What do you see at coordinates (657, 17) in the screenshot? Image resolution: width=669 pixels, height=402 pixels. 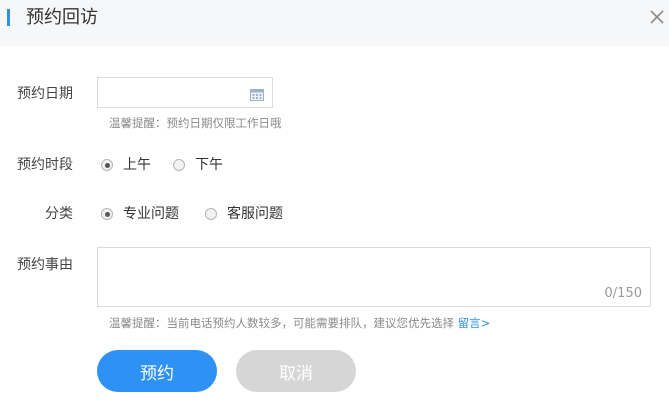 I see `close-icon` at bounding box center [657, 17].